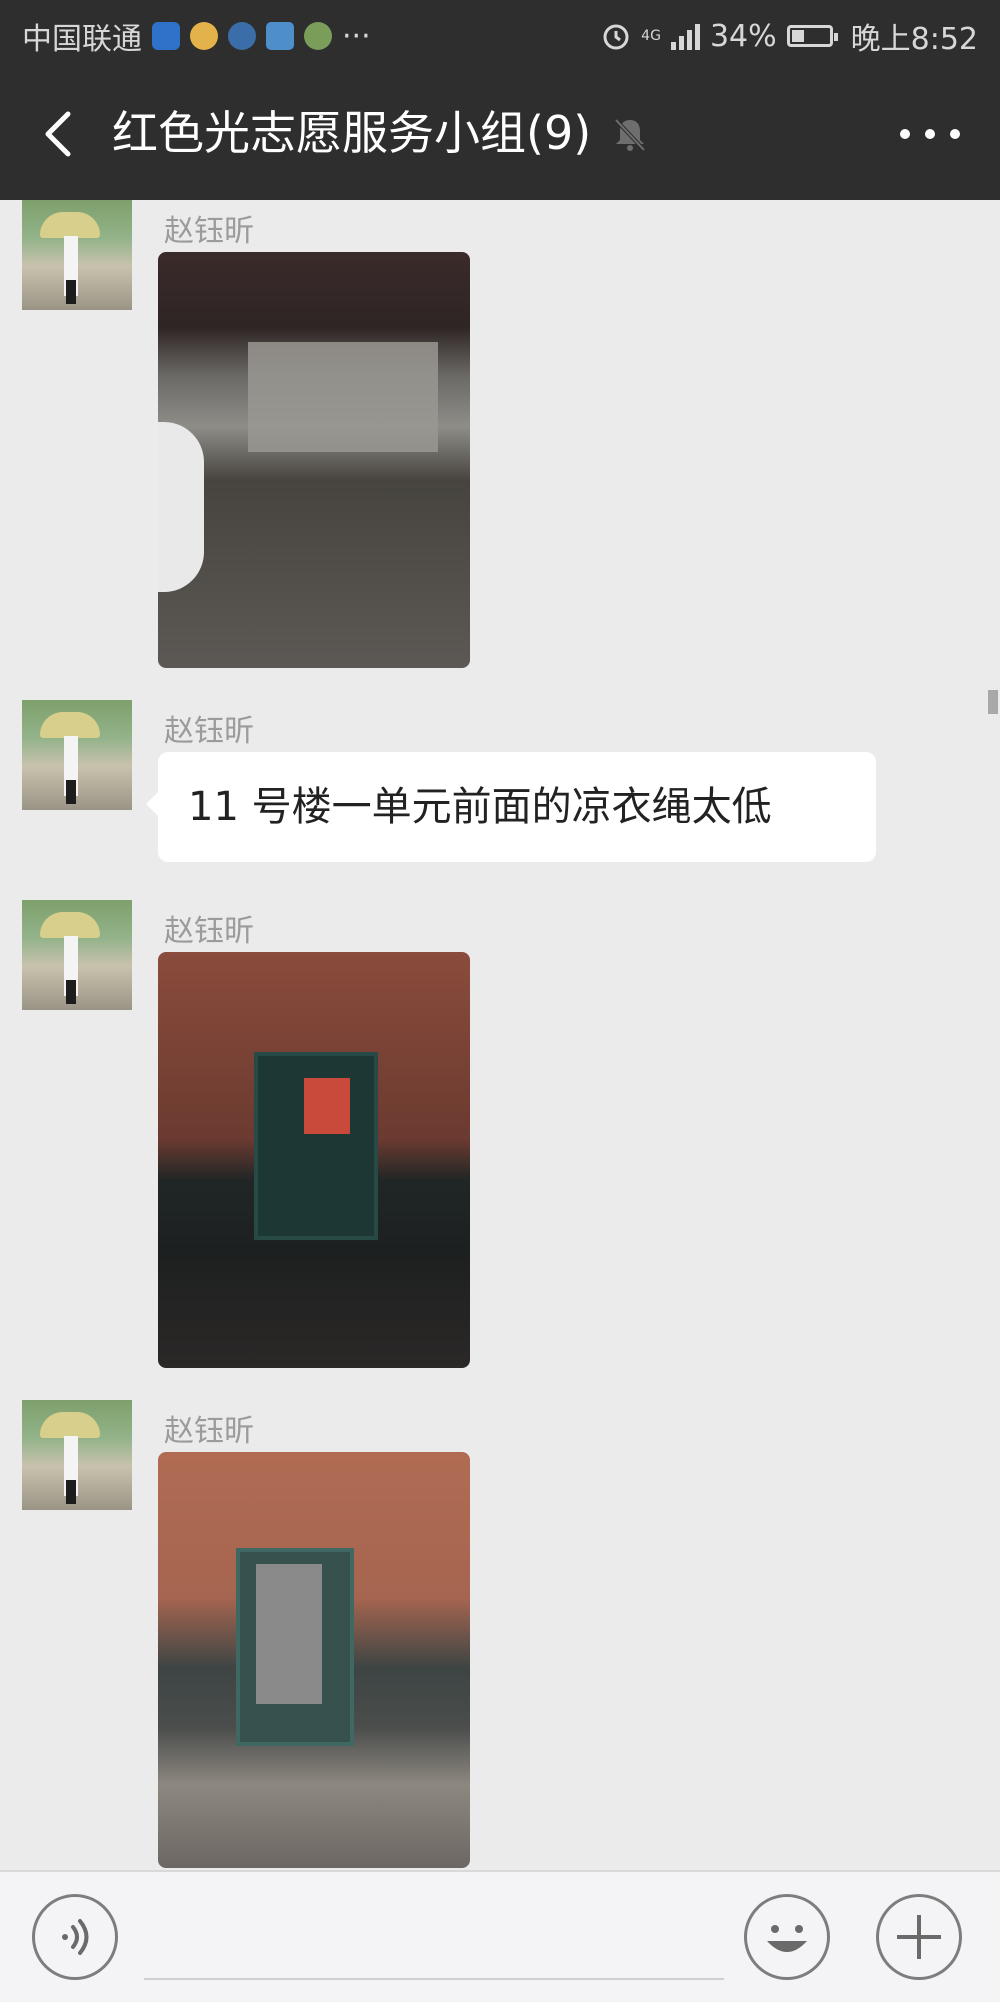 The image size is (1000, 2002). What do you see at coordinates (743, 36) in the screenshot?
I see `battery-percent: 34%` at bounding box center [743, 36].